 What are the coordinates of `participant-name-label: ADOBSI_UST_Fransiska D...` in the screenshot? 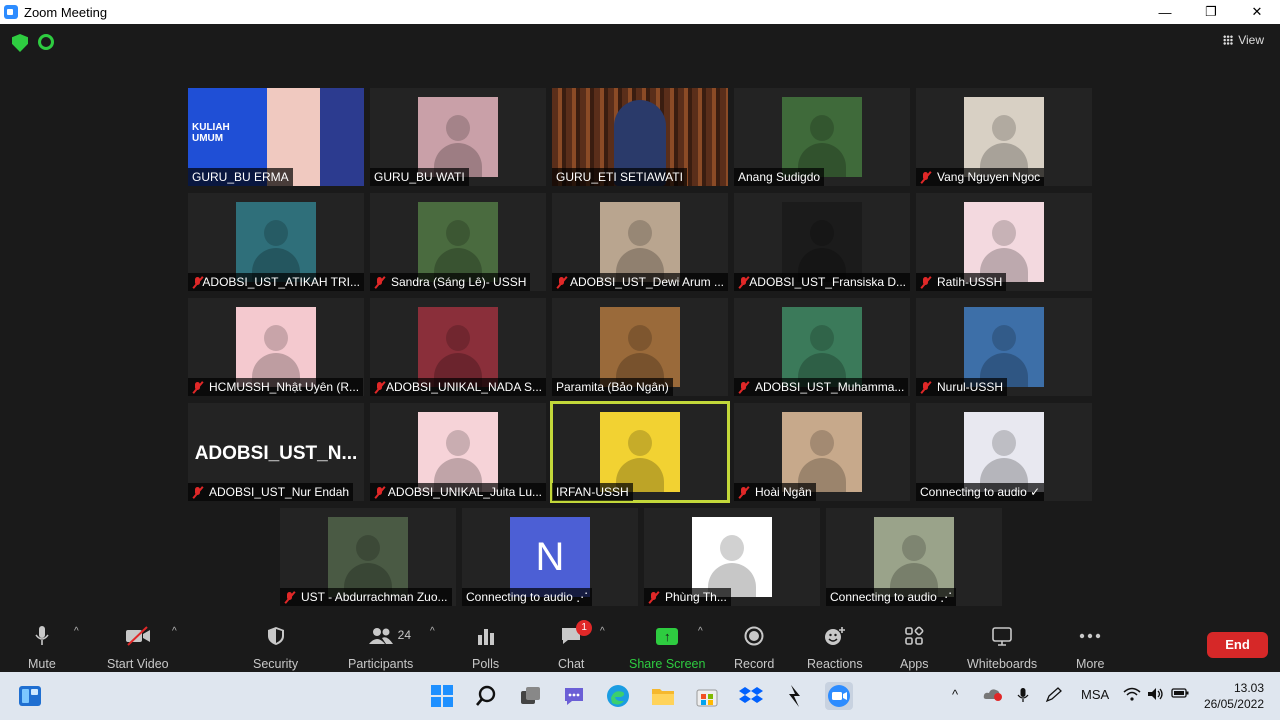 It's located at (822, 282).